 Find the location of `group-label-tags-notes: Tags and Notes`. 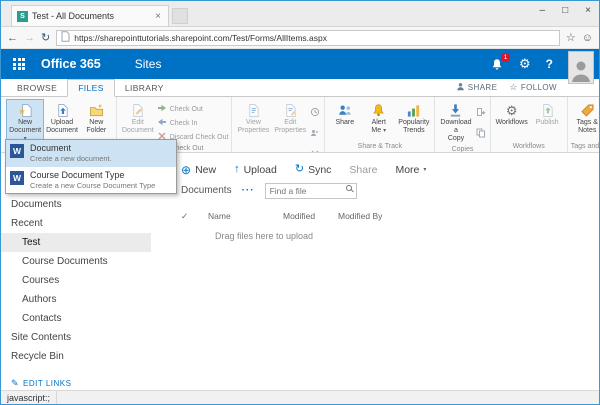

group-label-tags-notes: Tags and Notes is located at coordinates (584, 146).